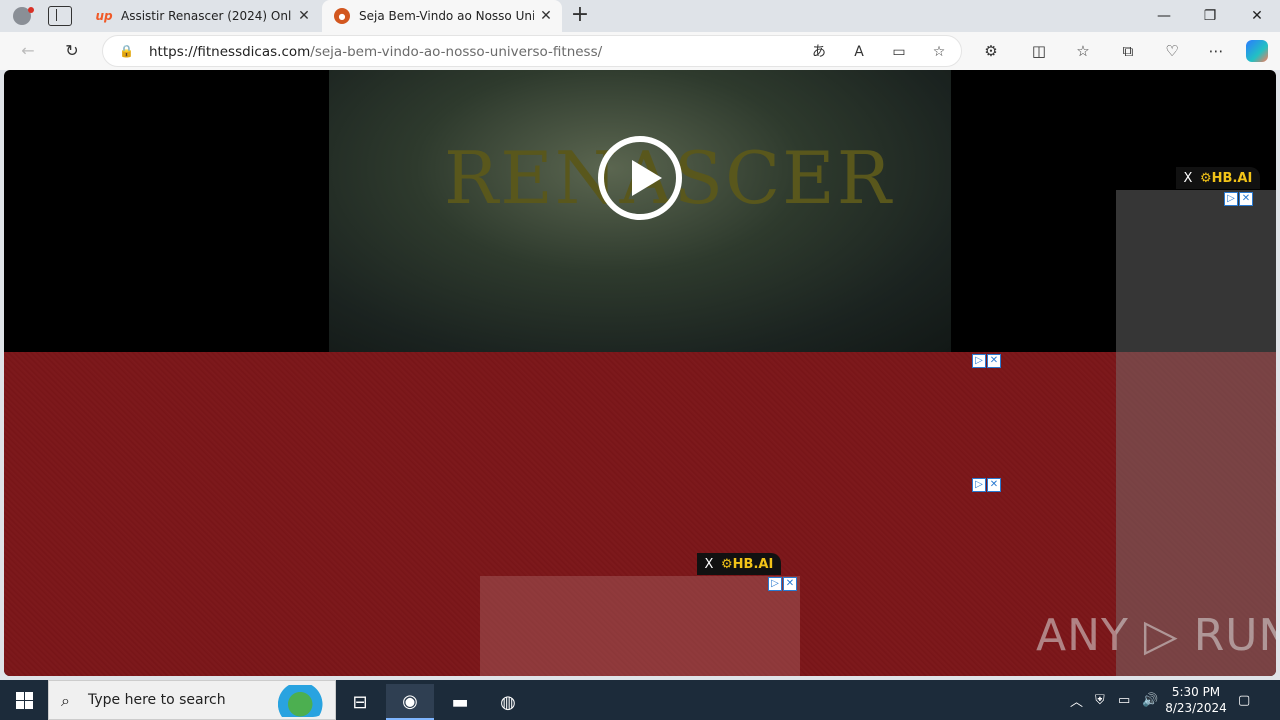 The width and height of the screenshot is (1280, 720). I want to click on new-tab-button: +, so click(580, 16).